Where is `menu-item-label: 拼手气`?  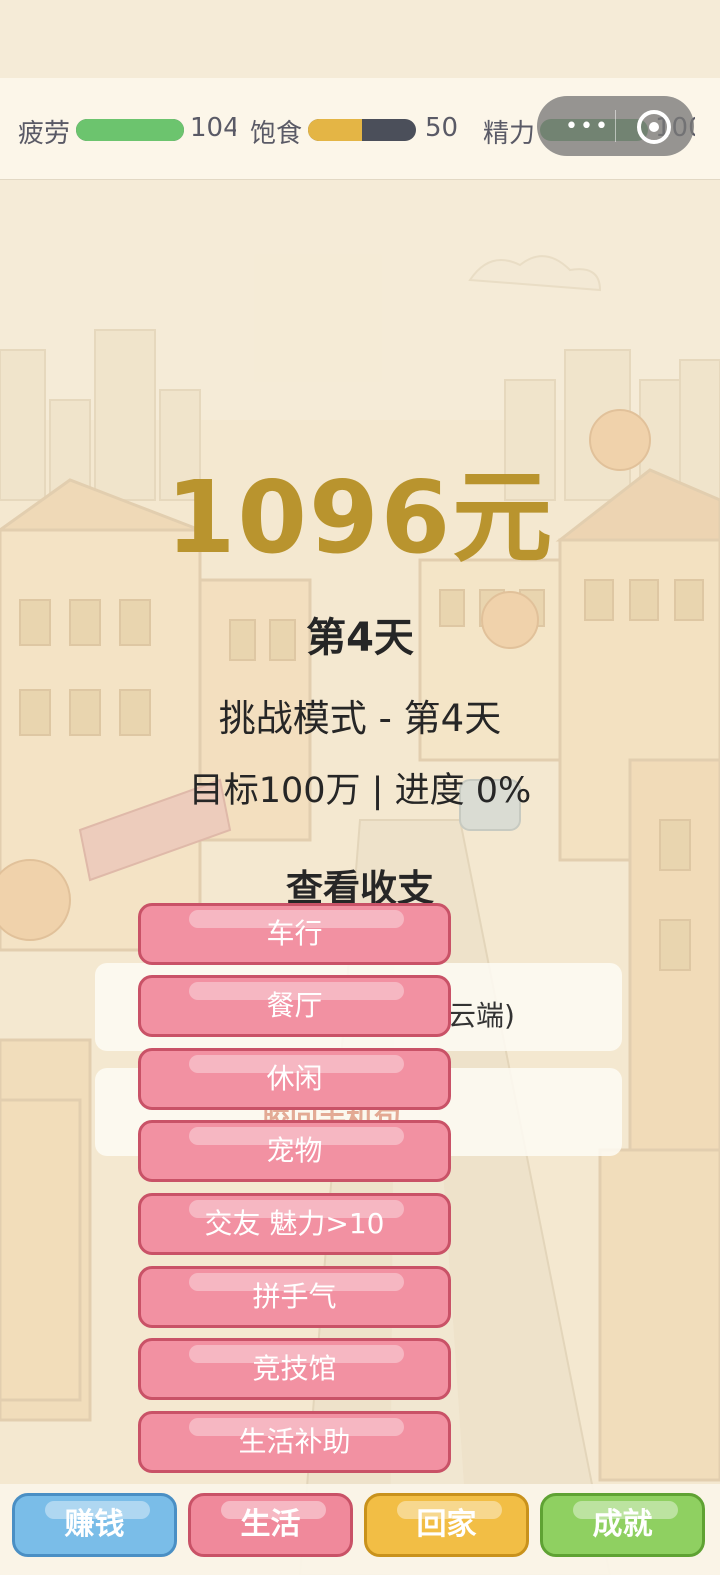 menu-item-label: 拼手气 is located at coordinates (294, 1296).